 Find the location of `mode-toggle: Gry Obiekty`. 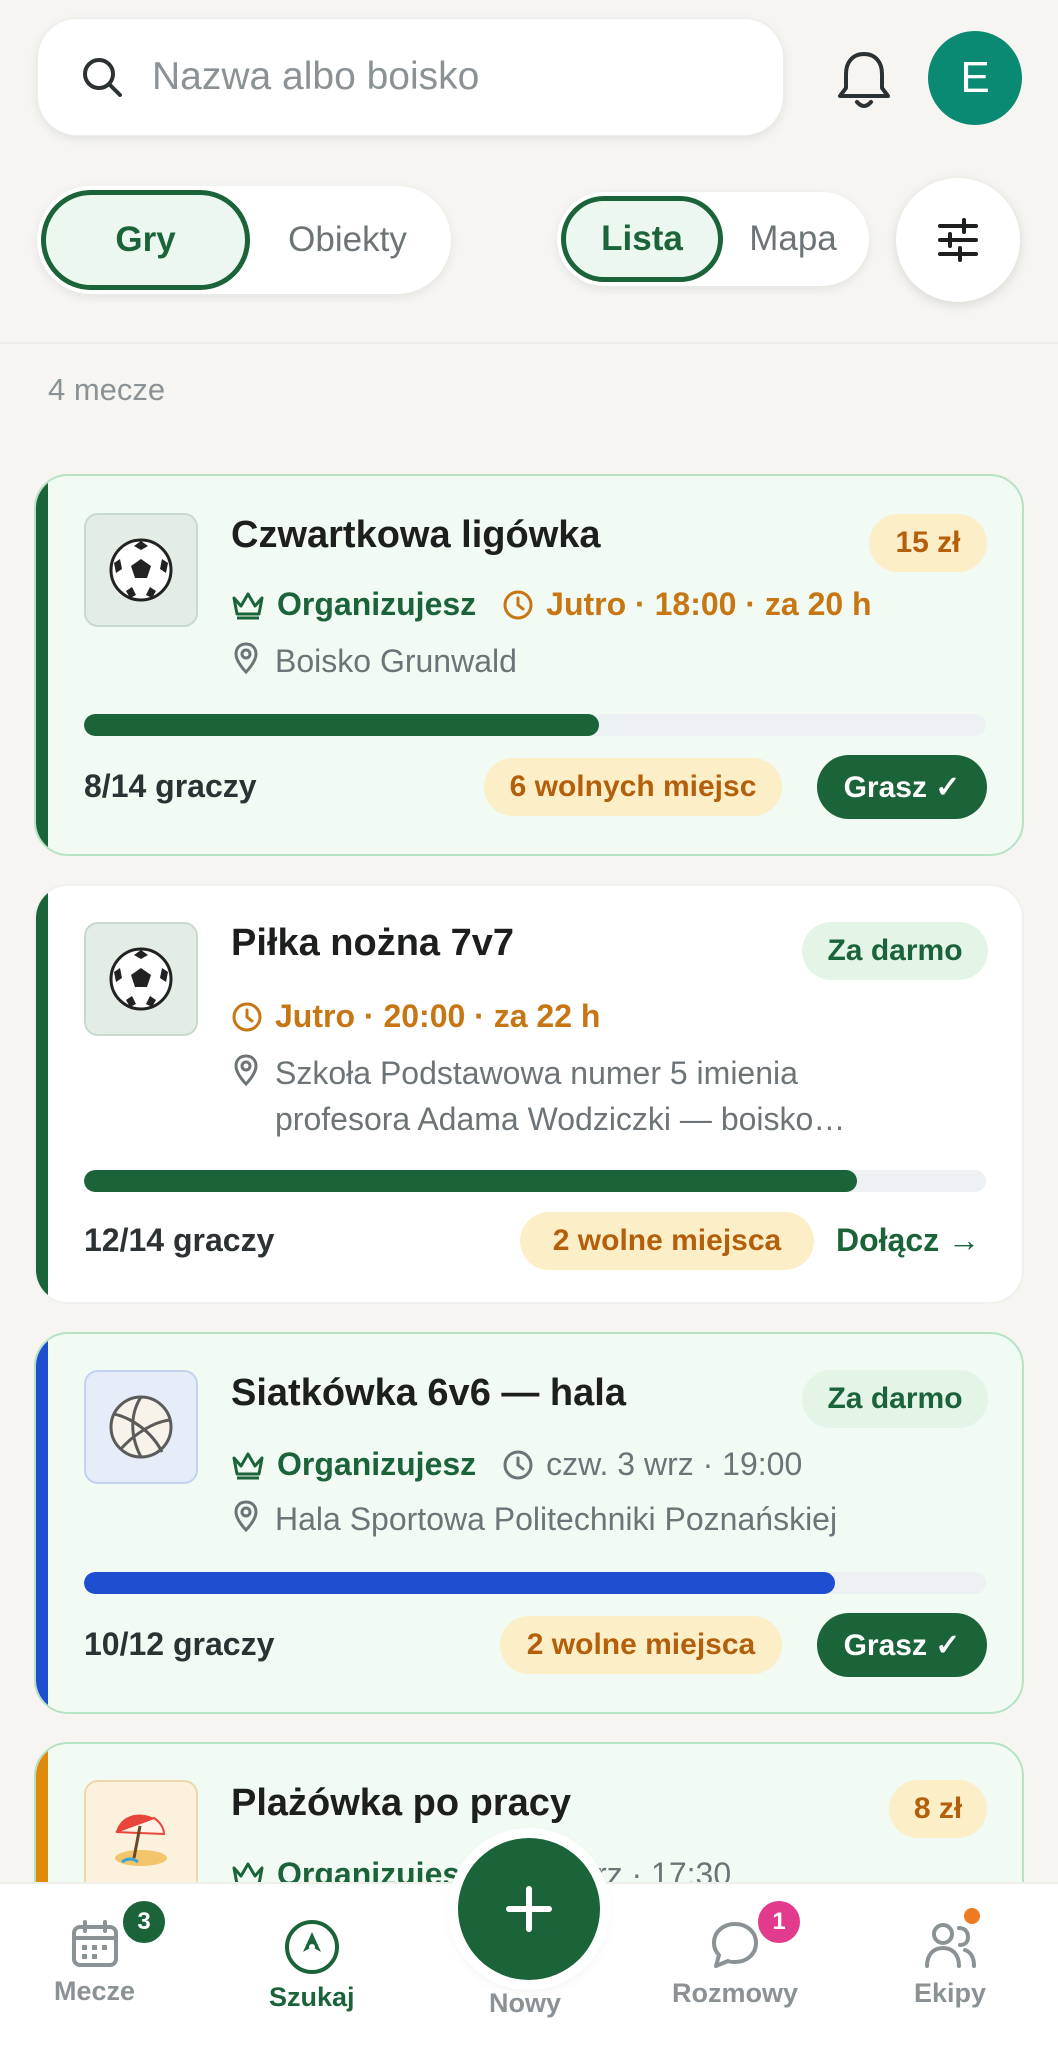

mode-toggle: Gry Obiekty is located at coordinates (244, 240).